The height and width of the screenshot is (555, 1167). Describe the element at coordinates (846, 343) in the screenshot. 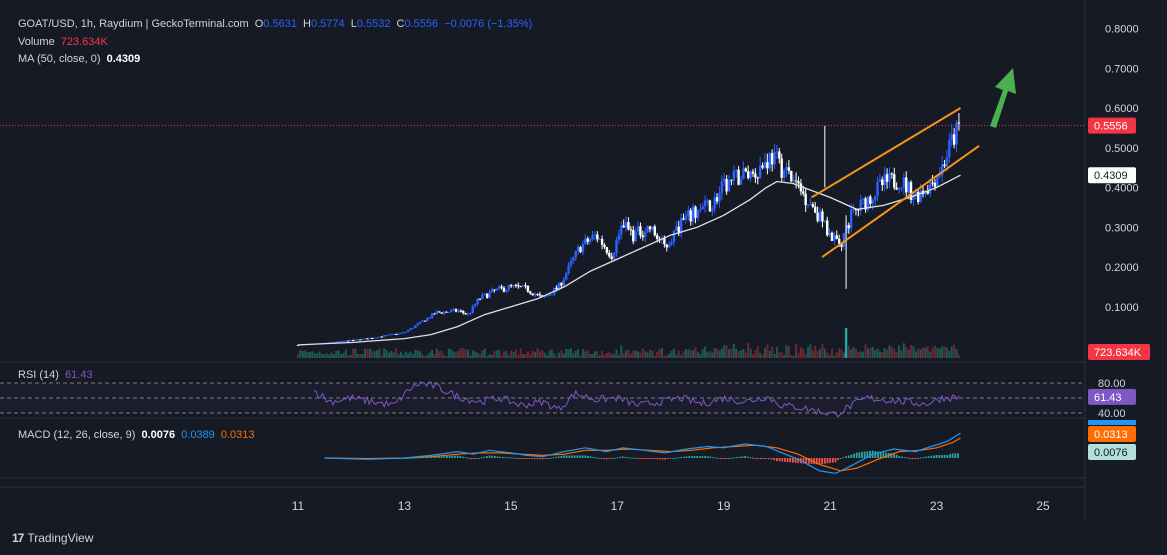

I see `volume-spike-bar` at that location.